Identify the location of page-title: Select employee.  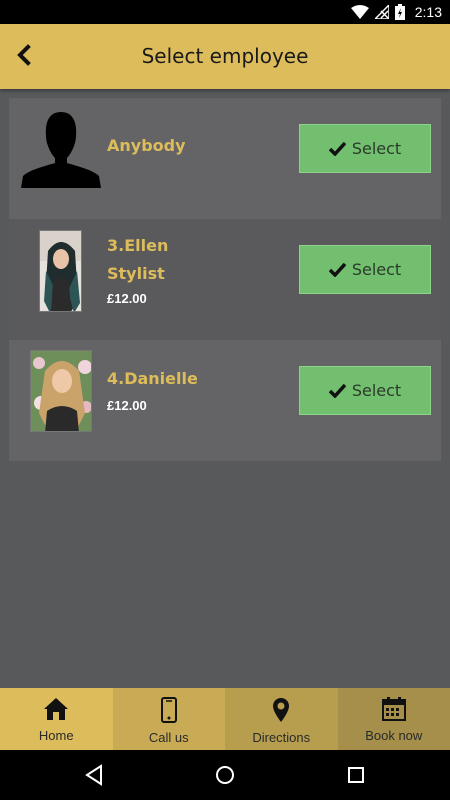
(225, 56).